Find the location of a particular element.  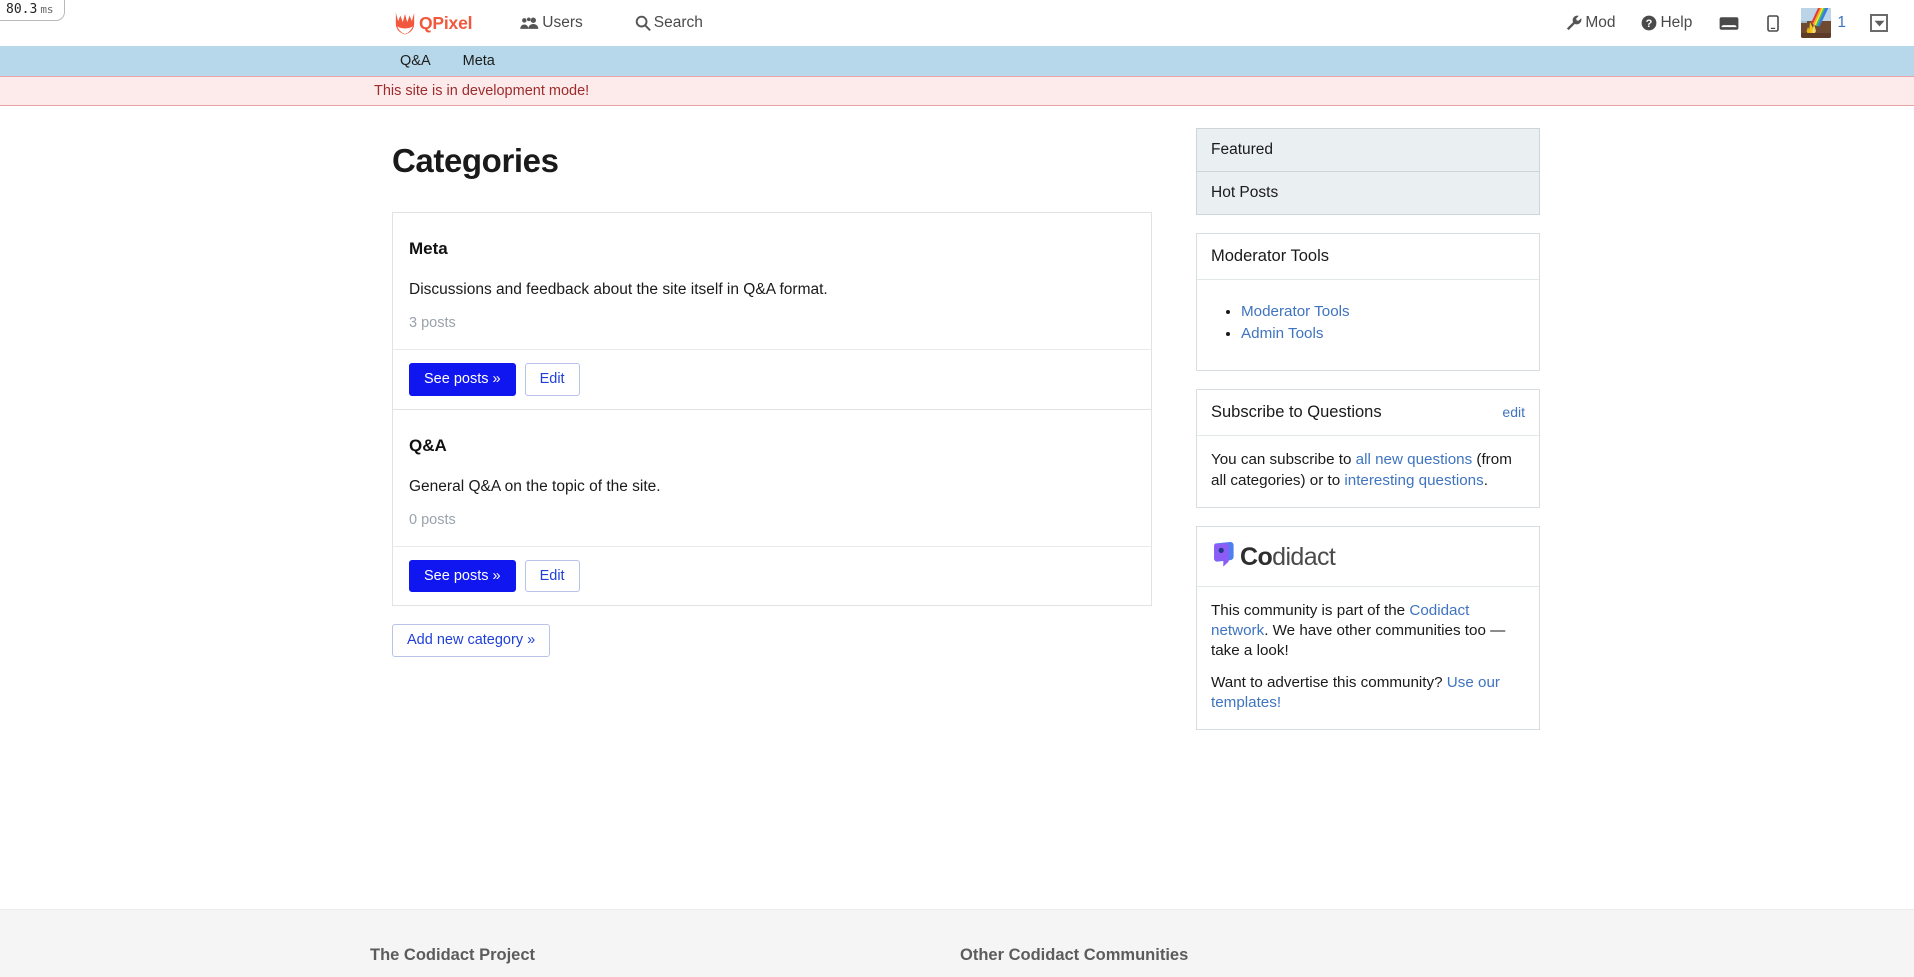

nav-item-help: ? Help is located at coordinates (1666, 23).